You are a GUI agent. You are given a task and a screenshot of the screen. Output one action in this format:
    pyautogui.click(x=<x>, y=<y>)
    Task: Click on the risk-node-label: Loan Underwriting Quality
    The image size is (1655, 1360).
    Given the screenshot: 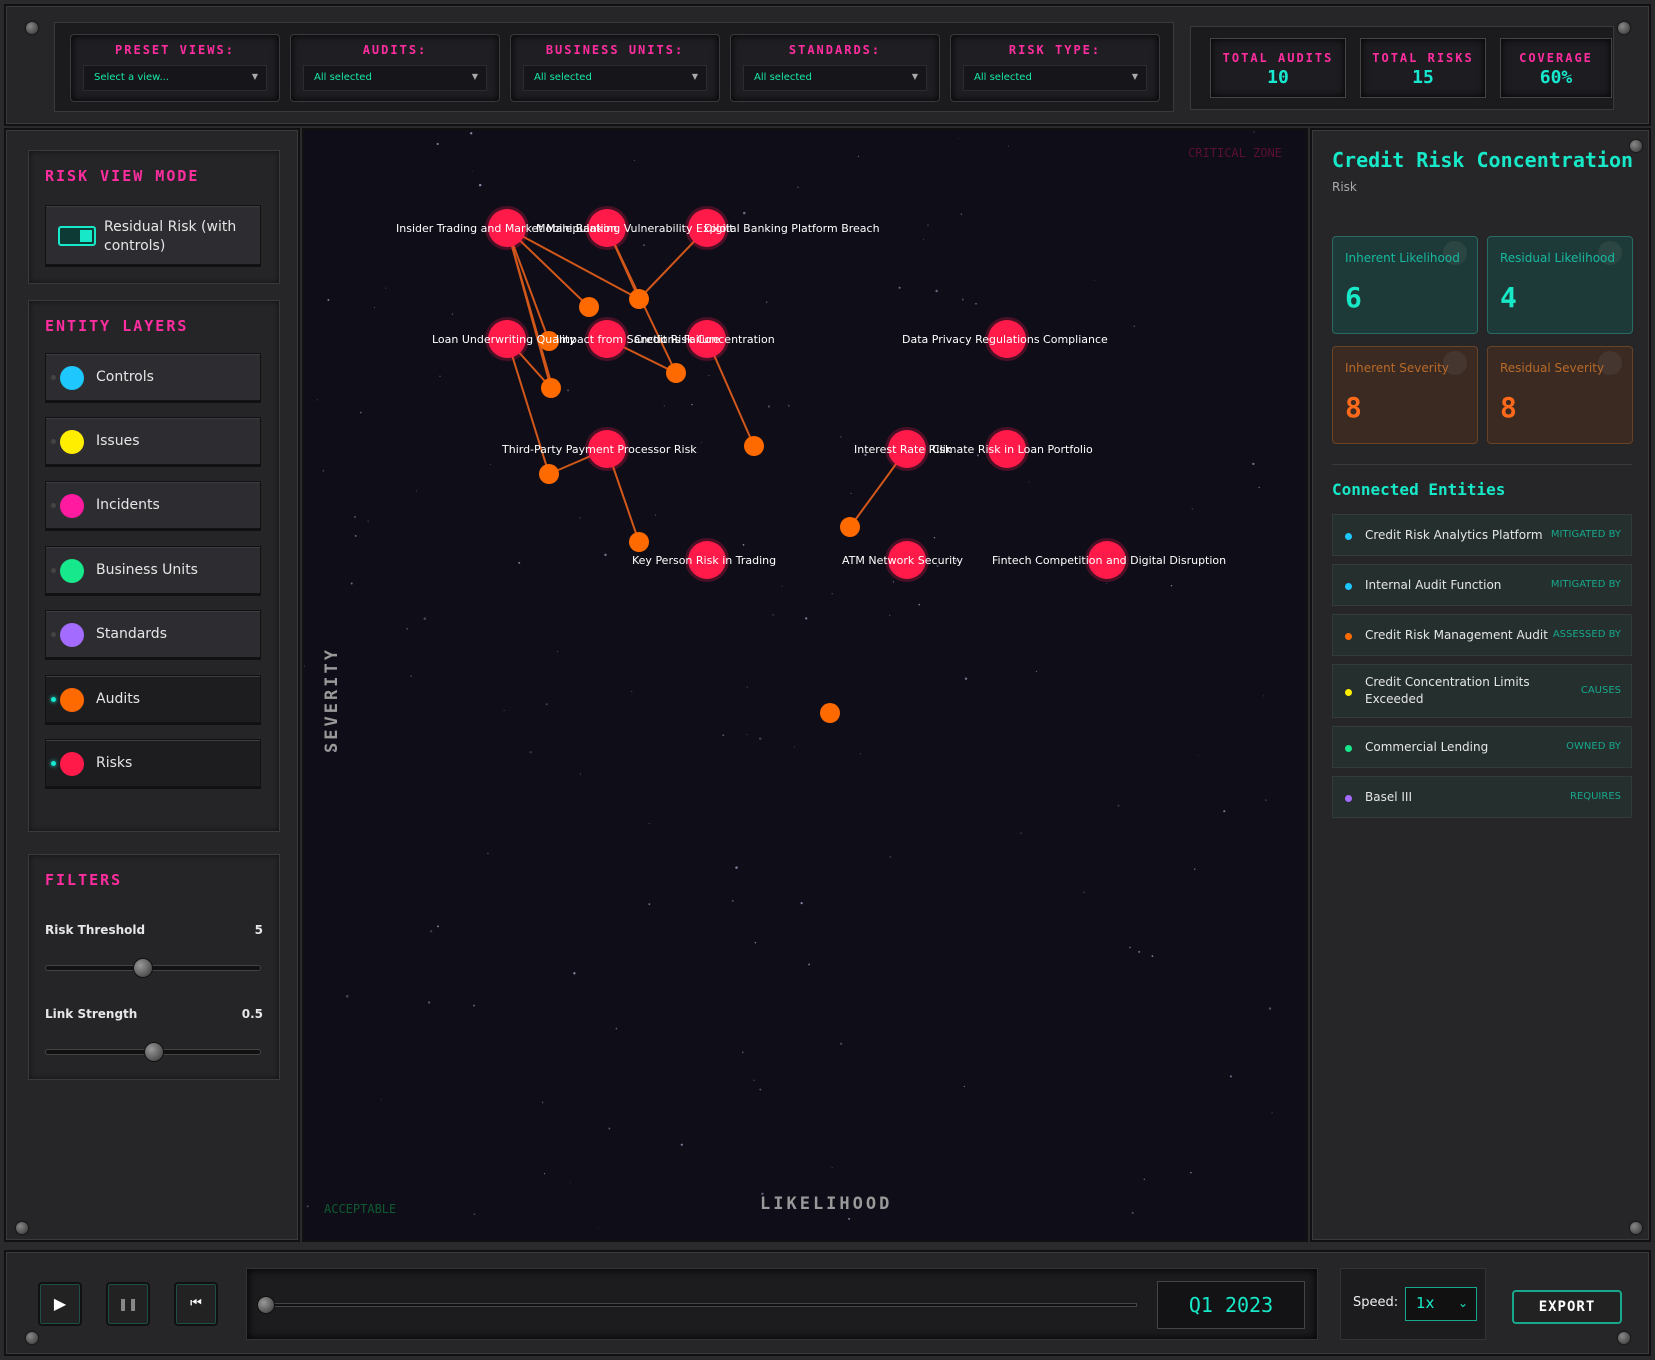 What is the action you would take?
    pyautogui.click(x=504, y=339)
    